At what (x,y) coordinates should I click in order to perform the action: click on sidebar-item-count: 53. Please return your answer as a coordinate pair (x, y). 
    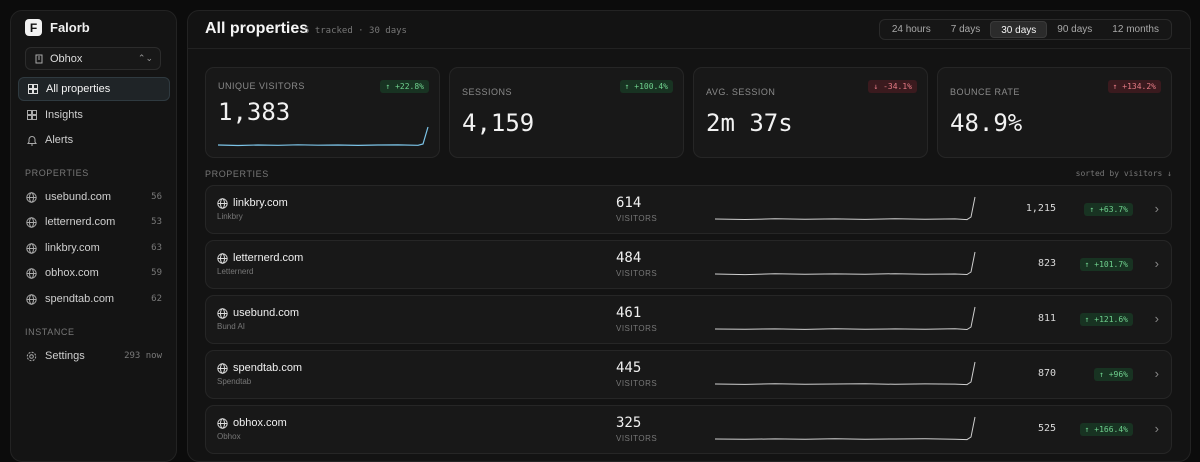
    Looking at the image, I should click on (156, 222).